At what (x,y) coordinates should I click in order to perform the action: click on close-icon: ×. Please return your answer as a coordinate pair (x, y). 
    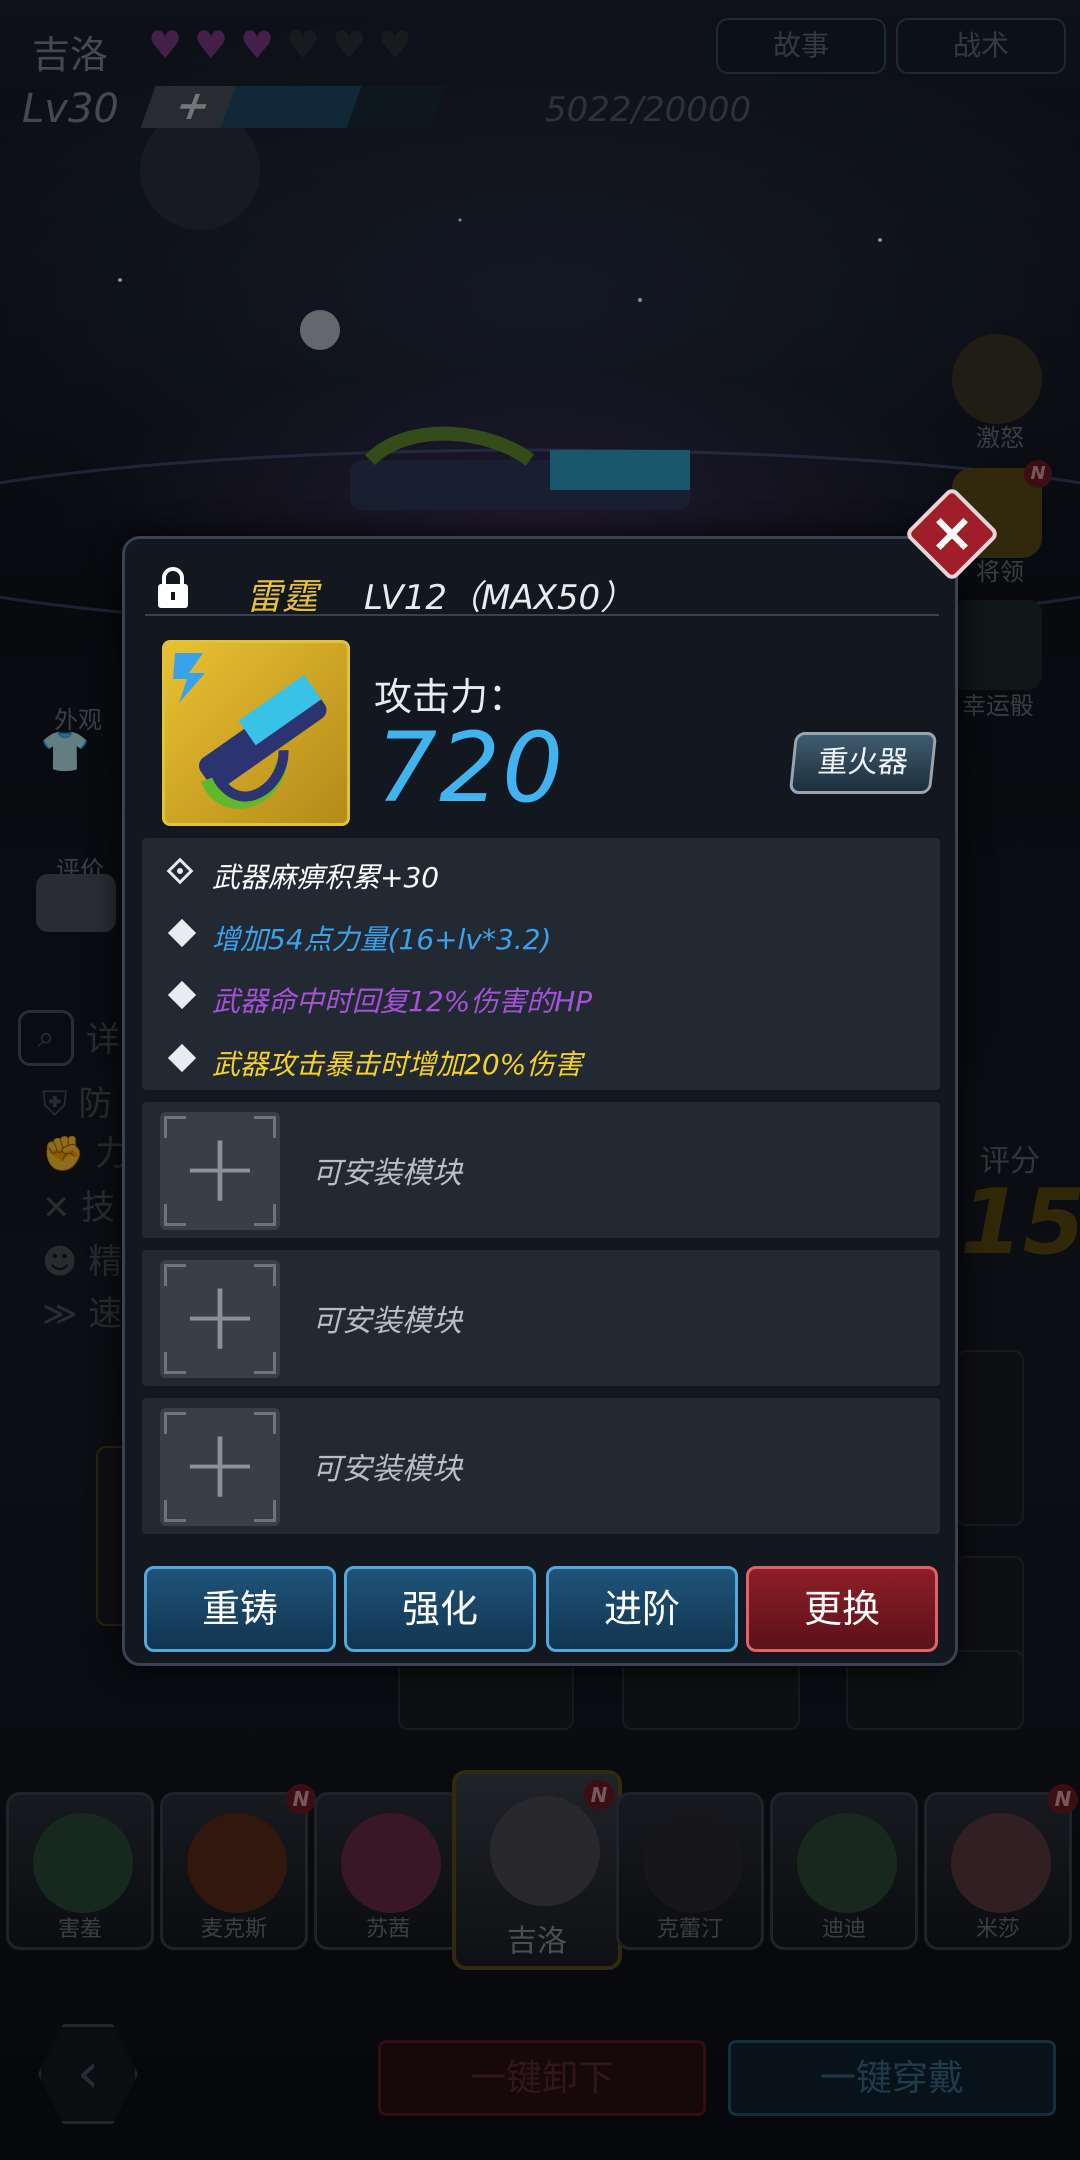
    Looking at the image, I should click on (952, 534).